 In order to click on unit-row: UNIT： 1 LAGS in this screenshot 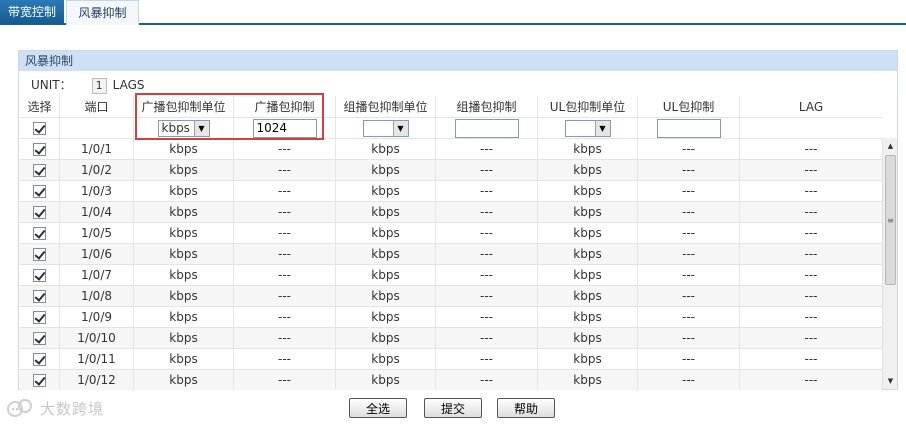, I will do `click(88, 85)`.